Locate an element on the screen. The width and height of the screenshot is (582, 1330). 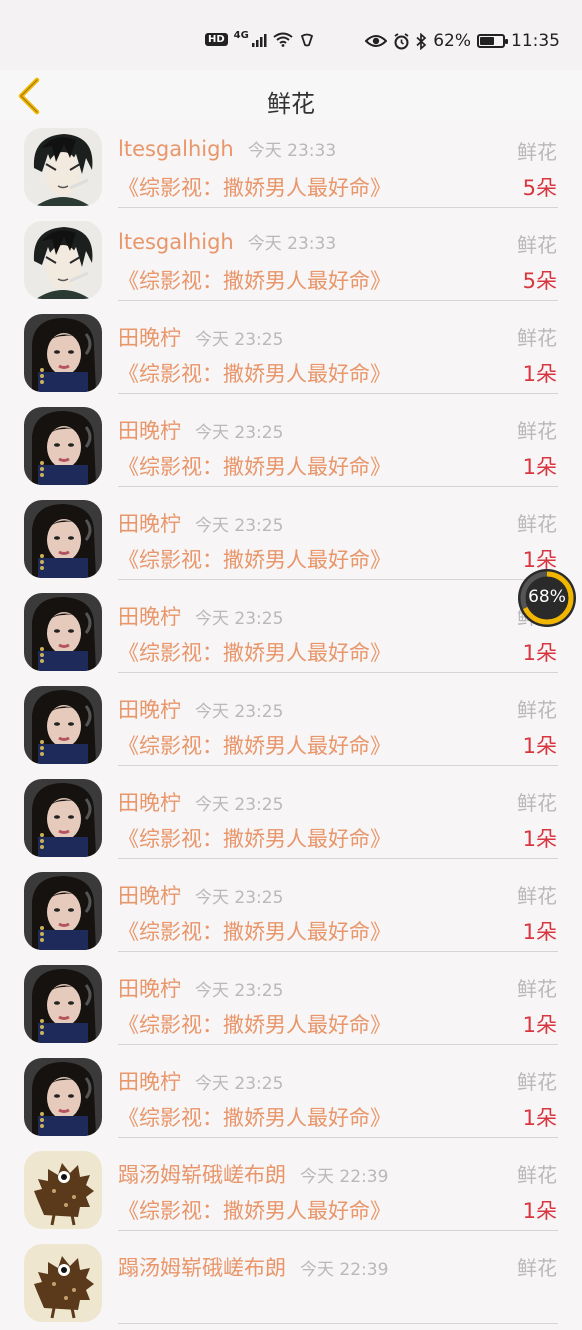
status-bar: HD 4G 62% 11:35 is located at coordinates (291, 35).